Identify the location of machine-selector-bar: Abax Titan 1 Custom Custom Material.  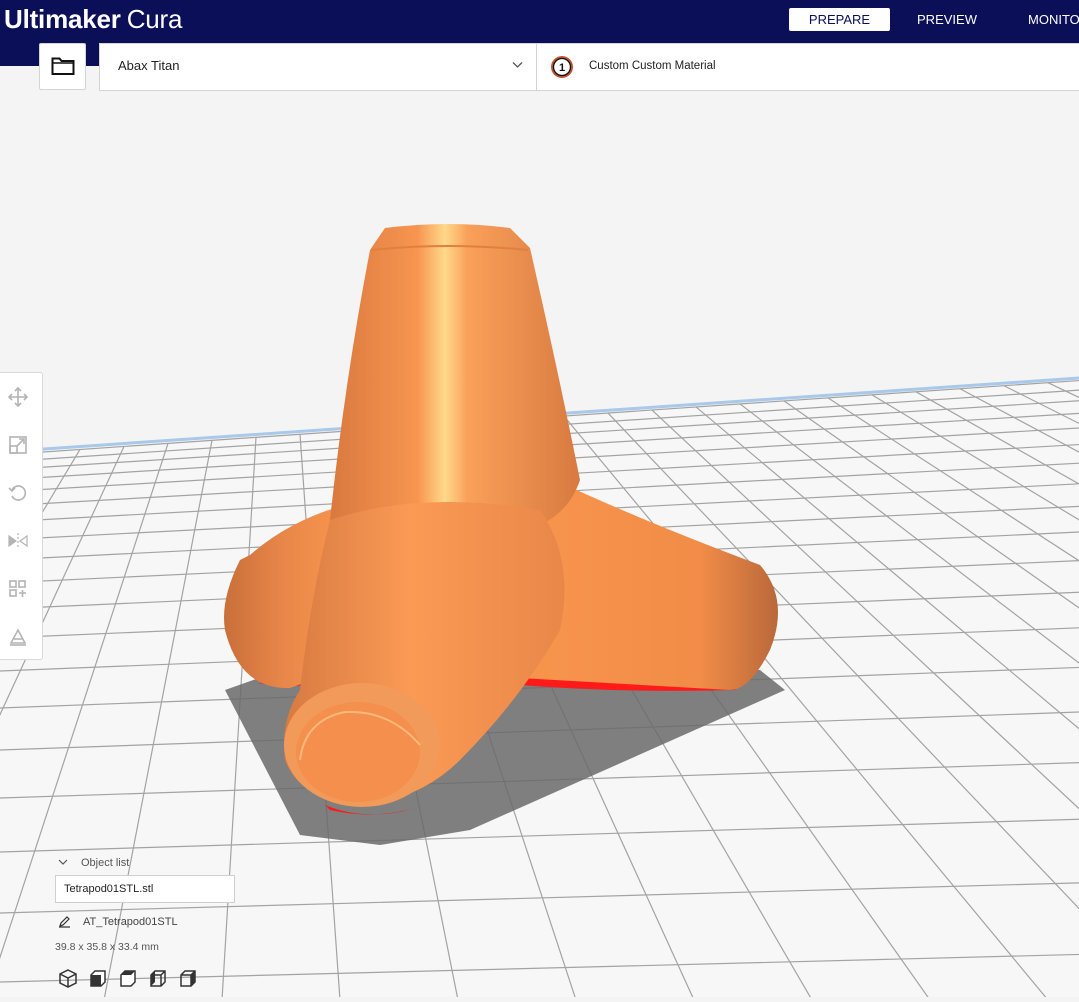
(589, 67).